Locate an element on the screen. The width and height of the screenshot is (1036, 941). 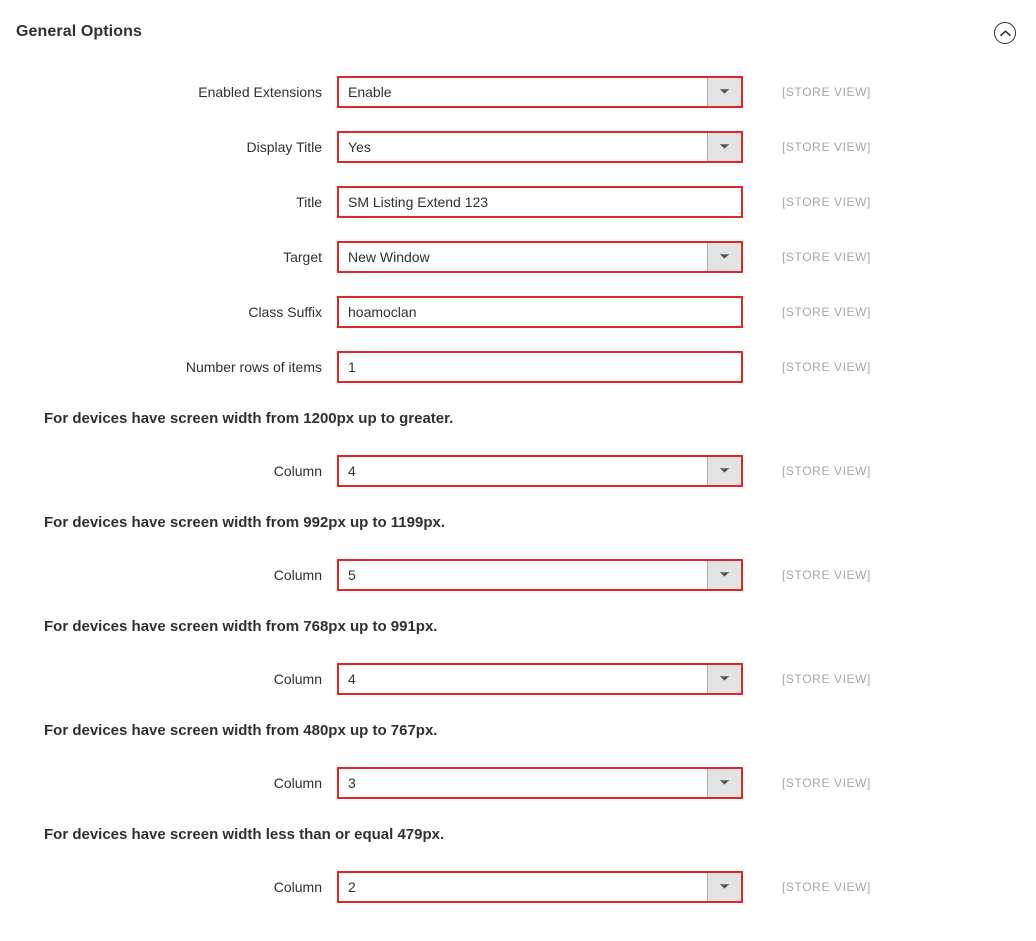
column-select-1200: 4 is located at coordinates (540, 470).